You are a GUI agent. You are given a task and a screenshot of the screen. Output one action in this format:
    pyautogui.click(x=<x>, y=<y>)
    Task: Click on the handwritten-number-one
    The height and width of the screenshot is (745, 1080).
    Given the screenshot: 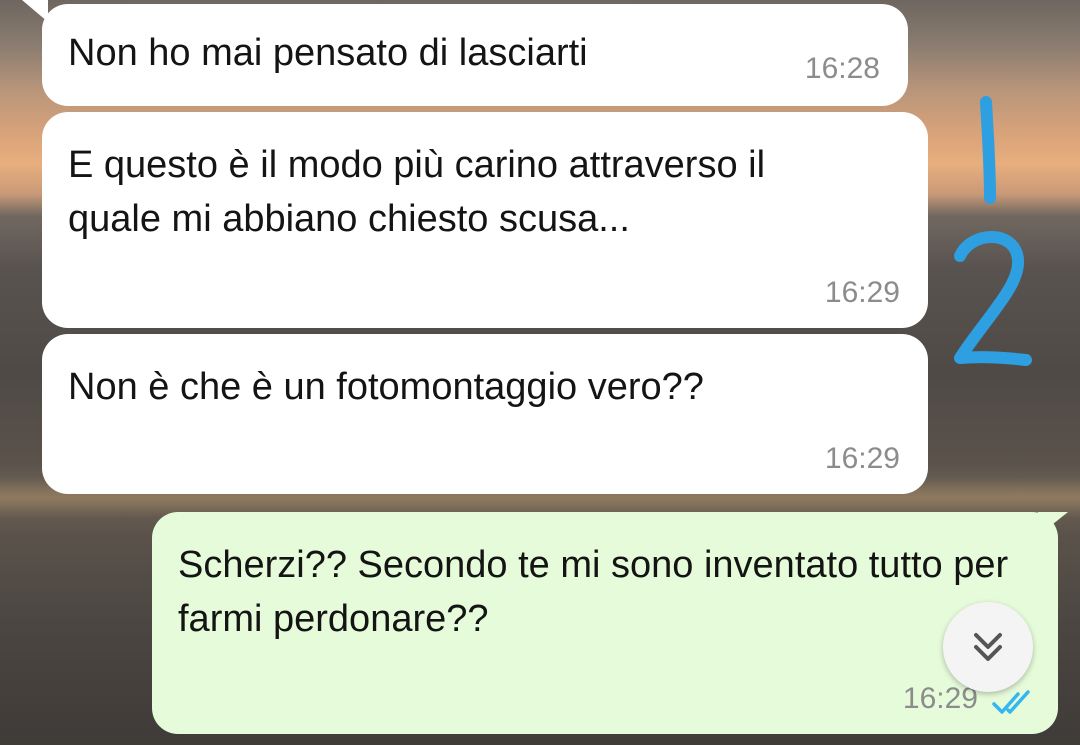 What is the action you would take?
    pyautogui.click(x=988, y=150)
    